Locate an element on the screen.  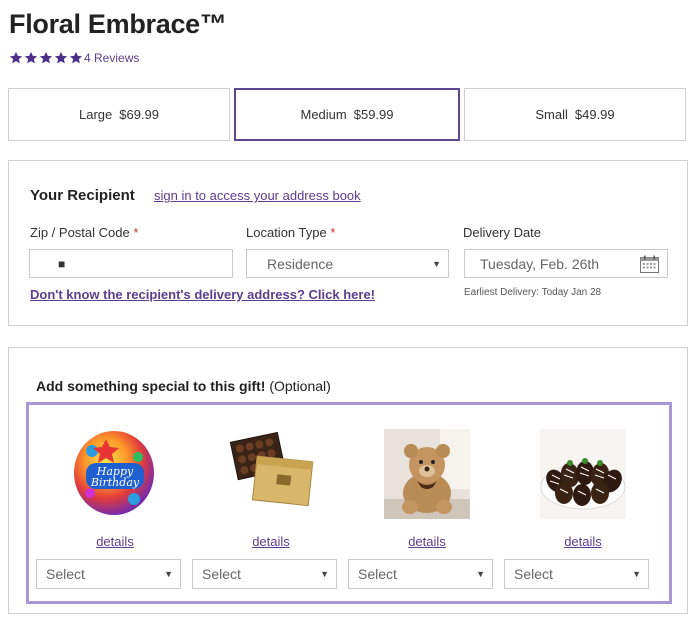
size-option-small: Small $49.99 is located at coordinates (575, 114).